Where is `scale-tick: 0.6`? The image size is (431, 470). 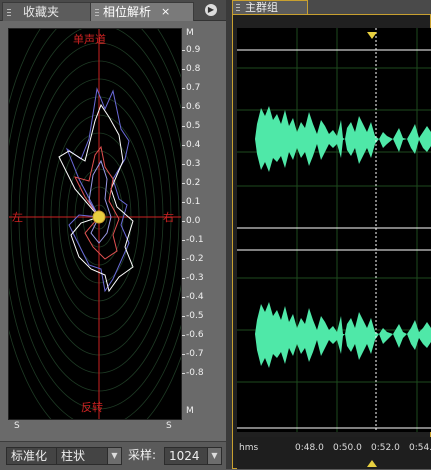 scale-tick: 0.6 is located at coordinates (193, 107).